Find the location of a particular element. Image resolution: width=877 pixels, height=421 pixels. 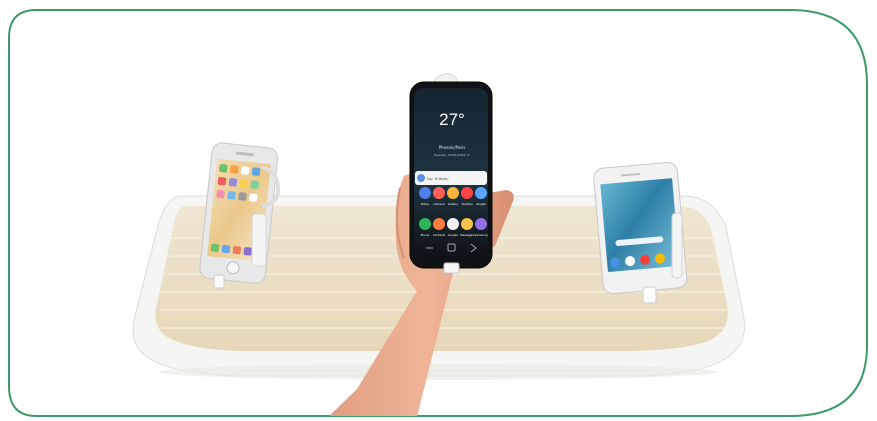

phone-search-placeholder: Say 'Hi Bixby' is located at coordinates (438, 179).